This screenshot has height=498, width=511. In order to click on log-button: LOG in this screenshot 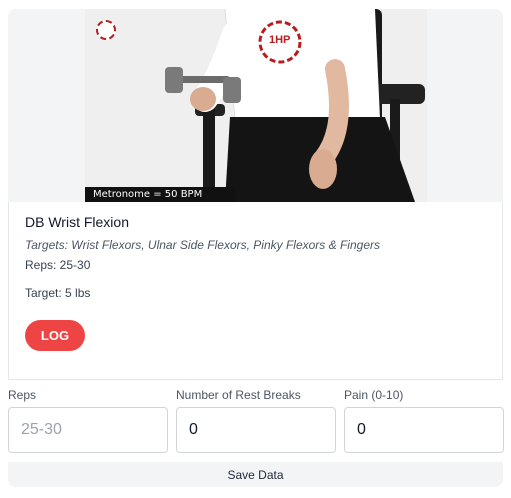, I will do `click(55, 335)`.